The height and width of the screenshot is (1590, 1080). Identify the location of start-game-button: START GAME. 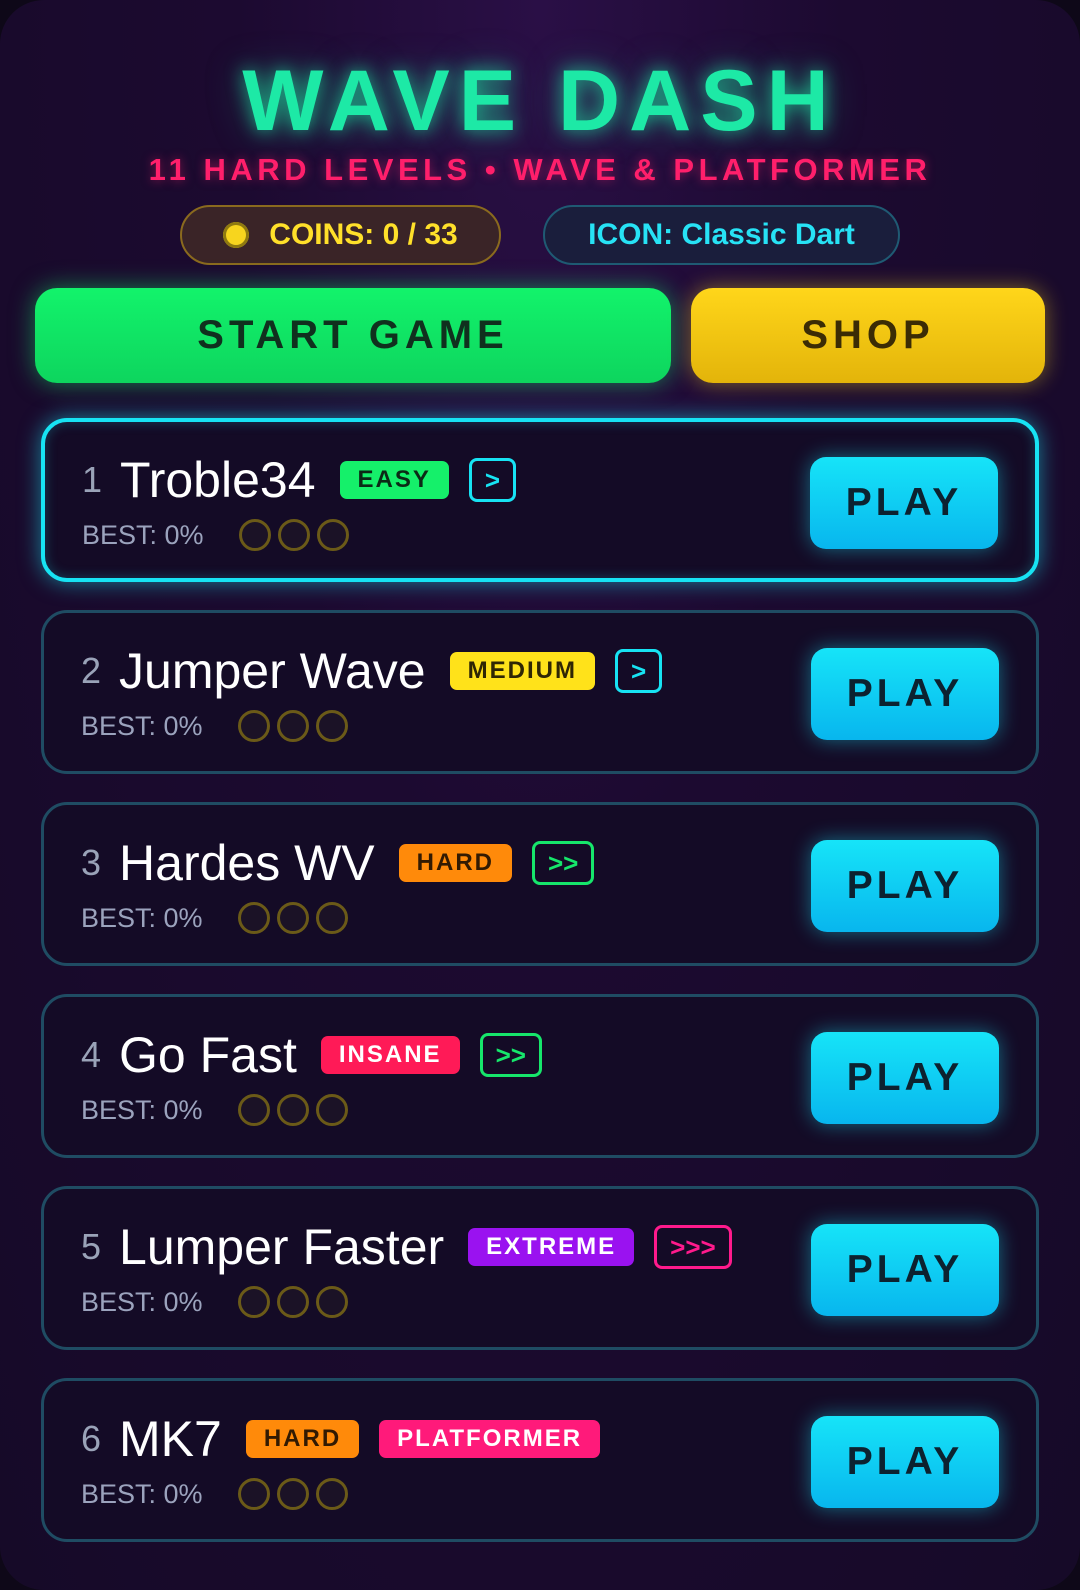
(353, 335).